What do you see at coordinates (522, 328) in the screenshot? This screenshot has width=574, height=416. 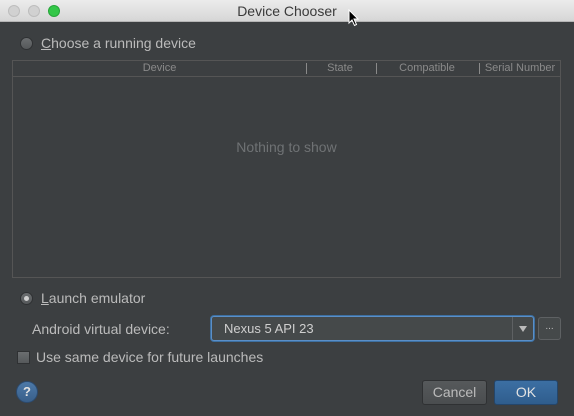 I see `dropdown-arrow-icon` at bounding box center [522, 328].